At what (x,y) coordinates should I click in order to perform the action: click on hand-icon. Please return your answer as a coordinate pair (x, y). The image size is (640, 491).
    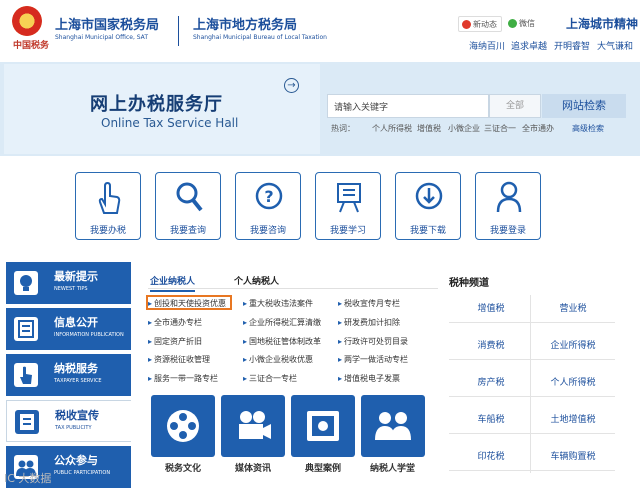
    Looking at the image, I should click on (109, 197).